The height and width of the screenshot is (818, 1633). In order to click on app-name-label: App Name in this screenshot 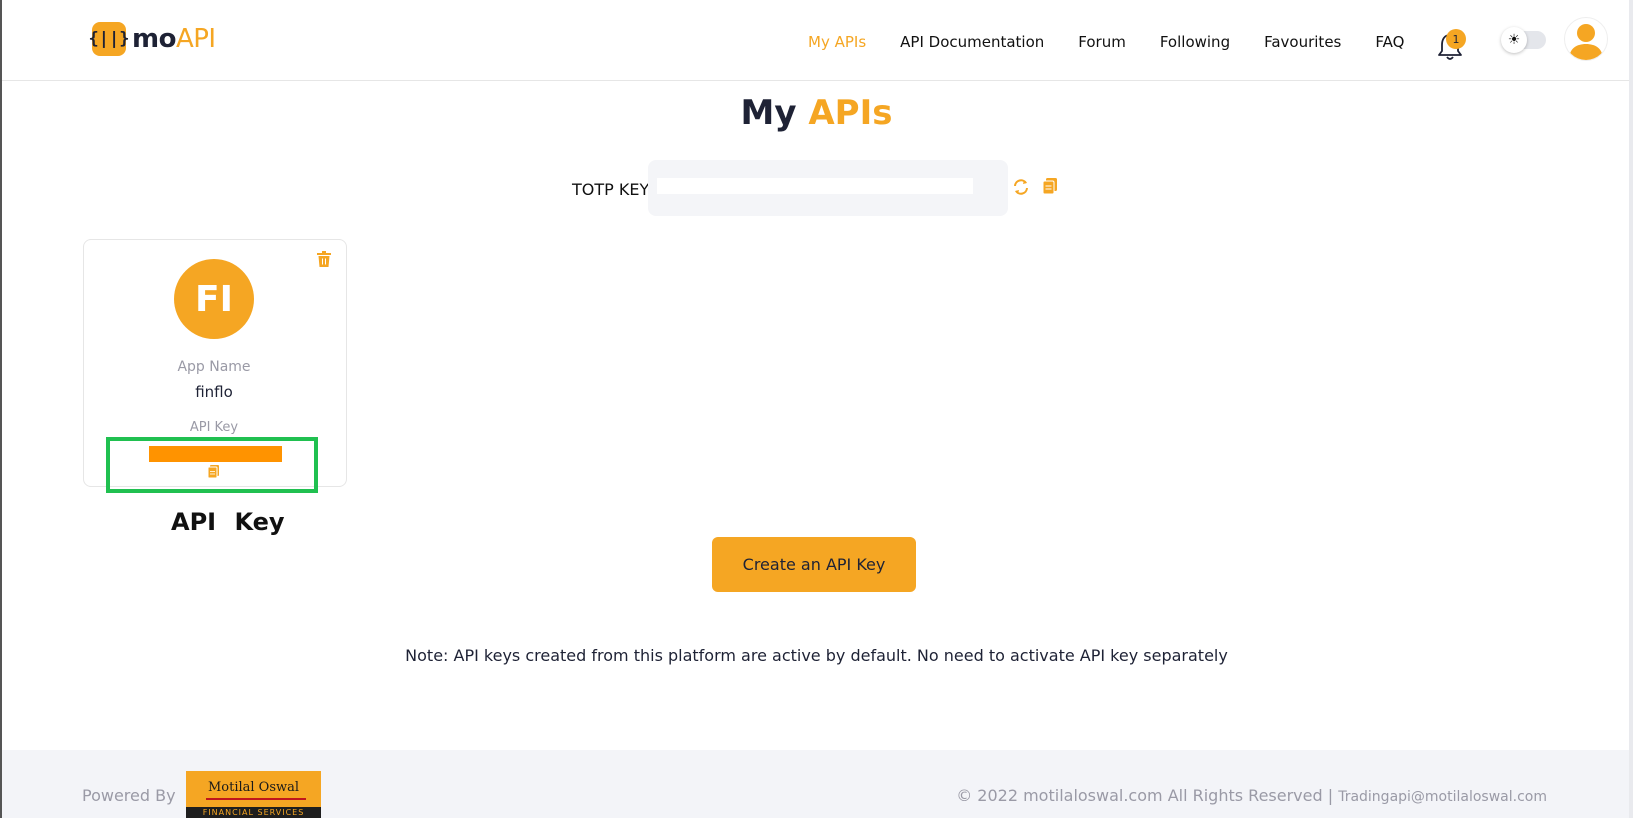, I will do `click(214, 367)`.